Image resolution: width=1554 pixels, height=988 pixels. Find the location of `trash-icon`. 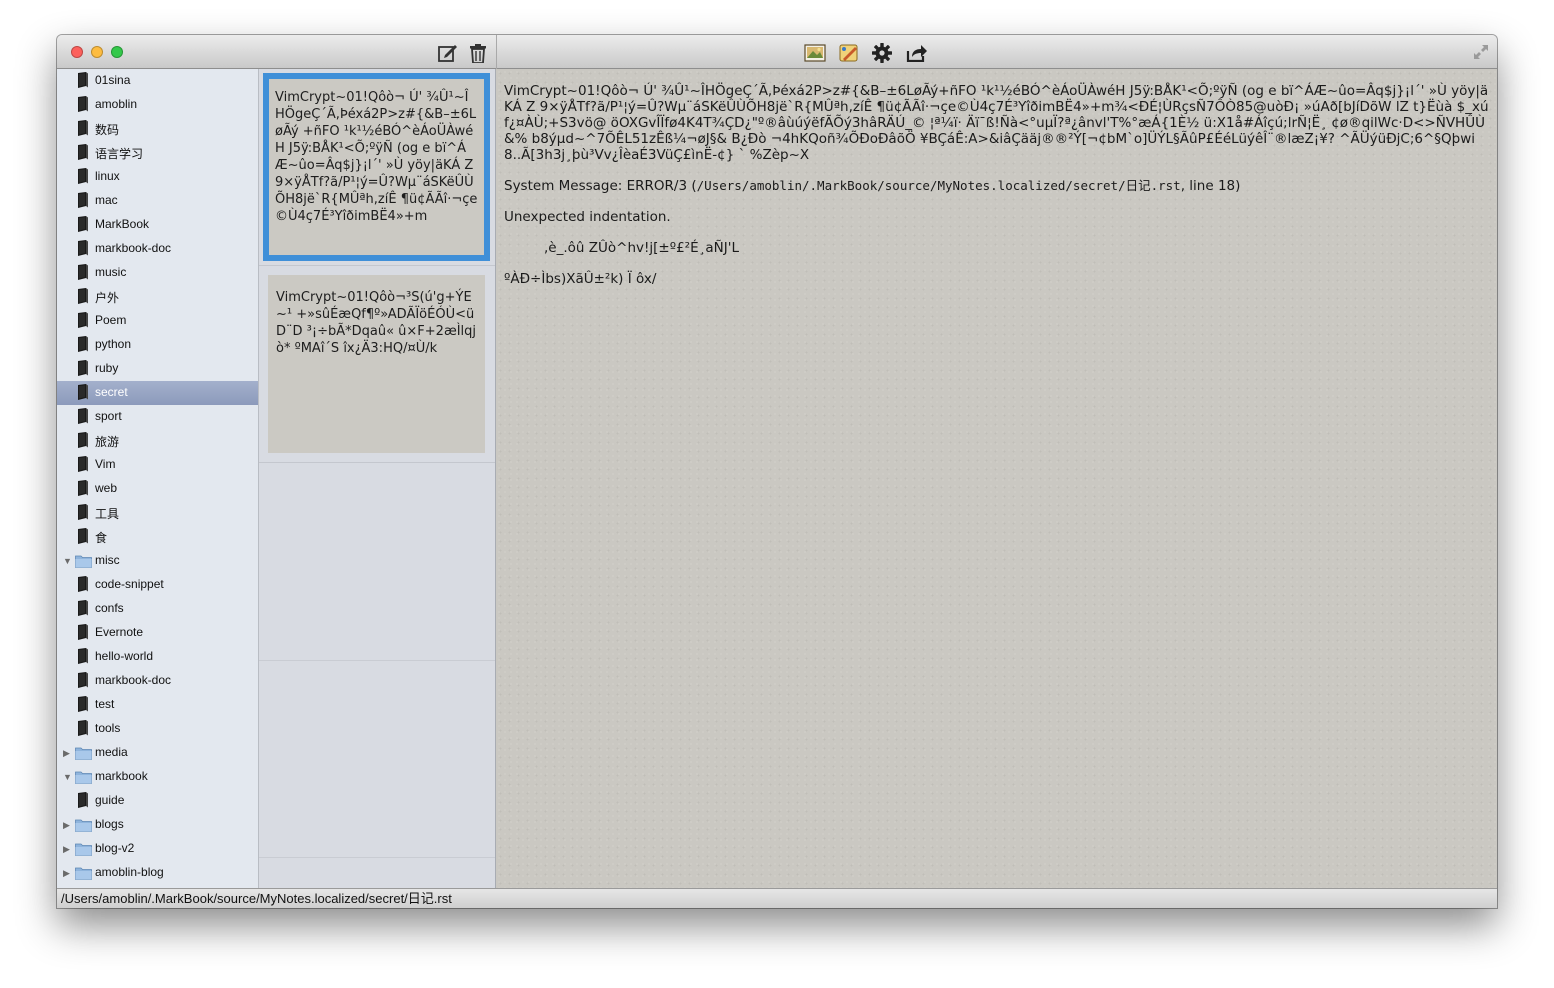

trash-icon is located at coordinates (478, 53).